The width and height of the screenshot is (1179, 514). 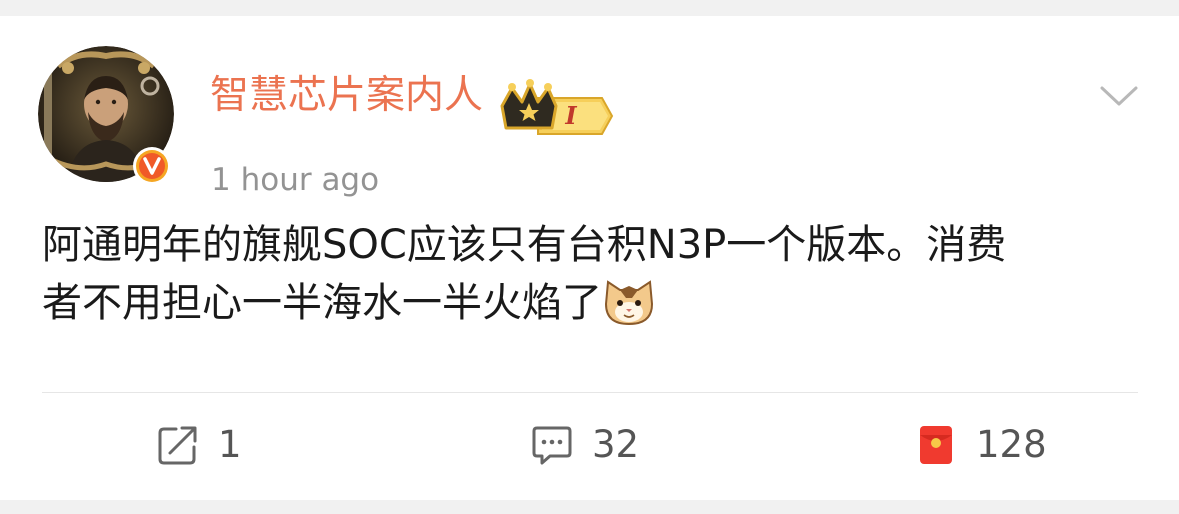 I want to click on crown-level-badge-icon: I, so click(x=557, y=107).